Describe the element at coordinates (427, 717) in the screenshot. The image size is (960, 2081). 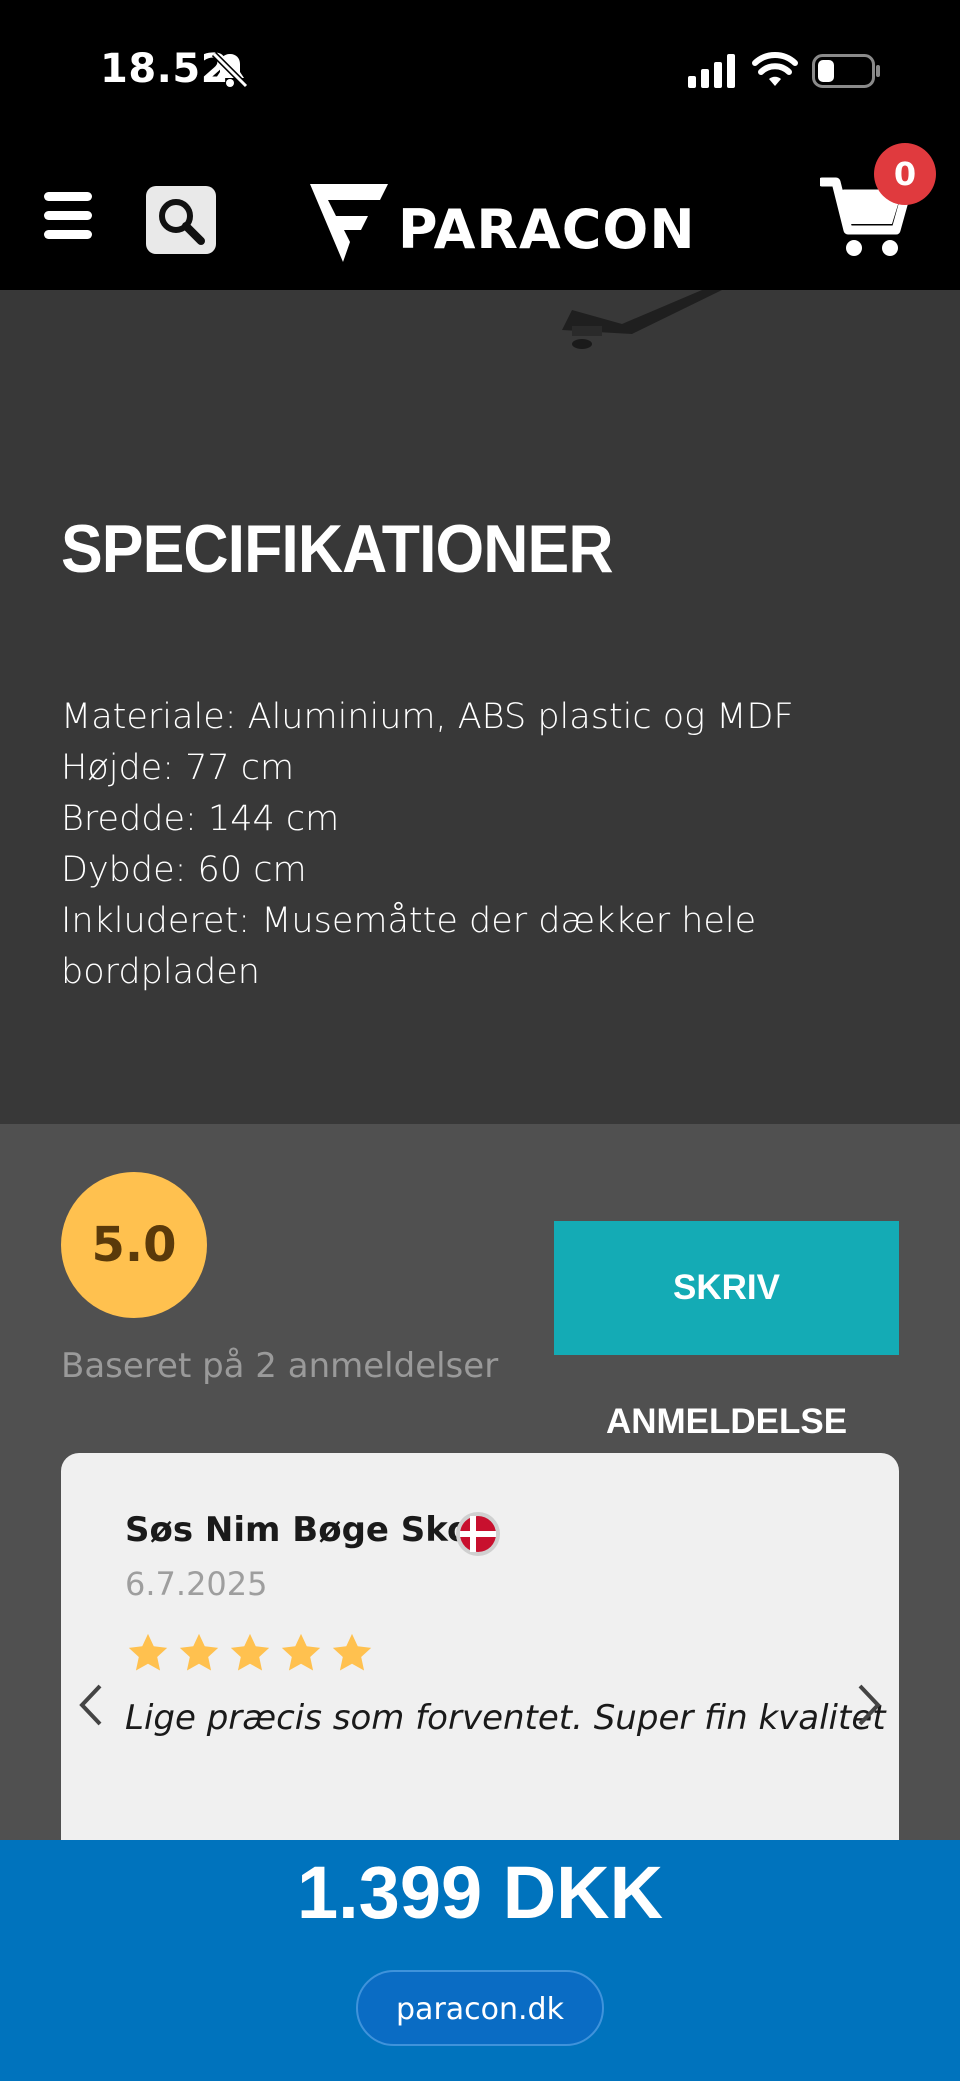
I see `spec-line: Materiale: Aluminium, ABS plastic og MDF` at that location.